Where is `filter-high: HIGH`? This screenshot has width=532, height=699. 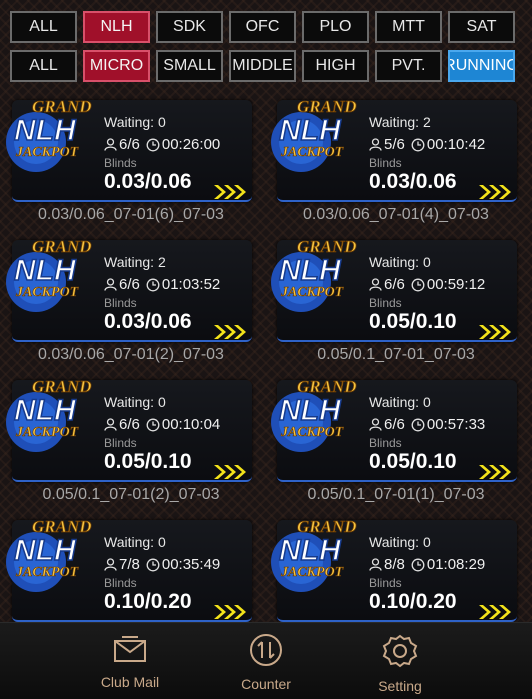 filter-high: HIGH is located at coordinates (335, 66).